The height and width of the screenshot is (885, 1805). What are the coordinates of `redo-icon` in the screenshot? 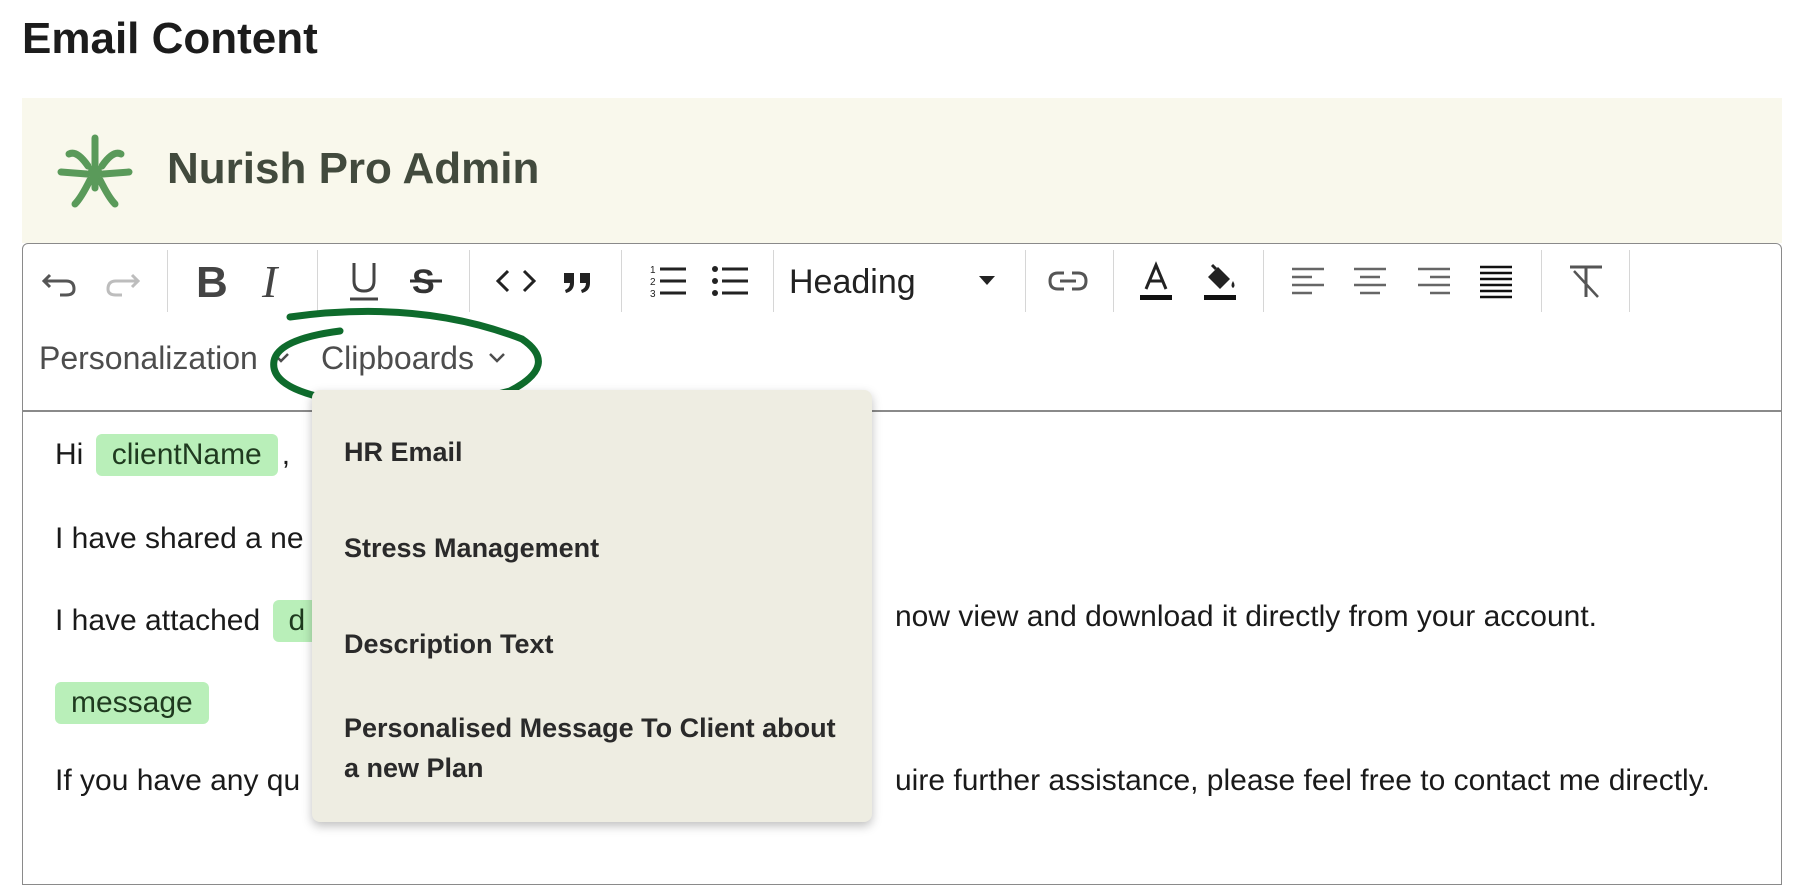 It's located at (123, 285).